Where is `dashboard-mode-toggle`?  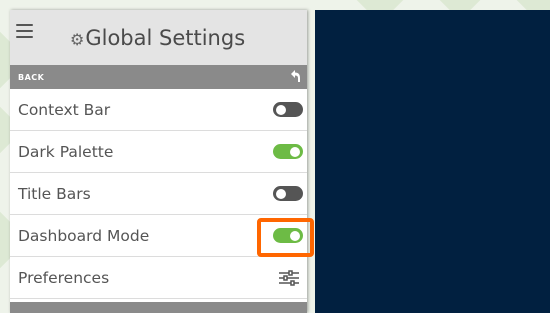 dashboard-mode-toggle is located at coordinates (288, 235).